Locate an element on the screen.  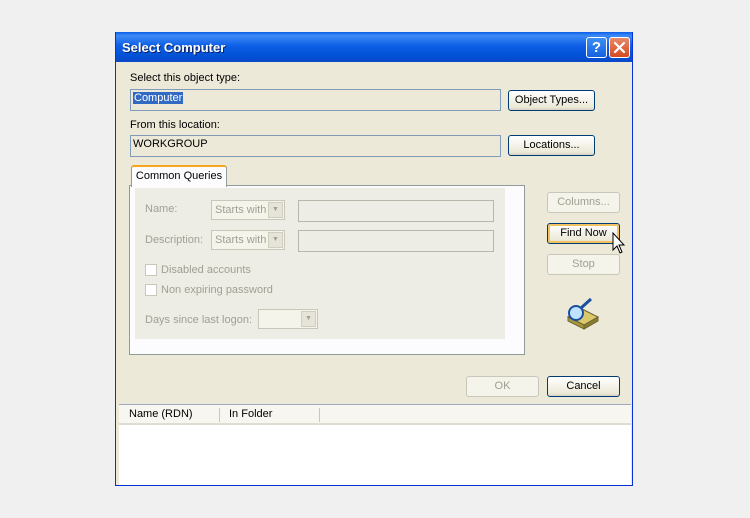
description-input is located at coordinates (396, 241).